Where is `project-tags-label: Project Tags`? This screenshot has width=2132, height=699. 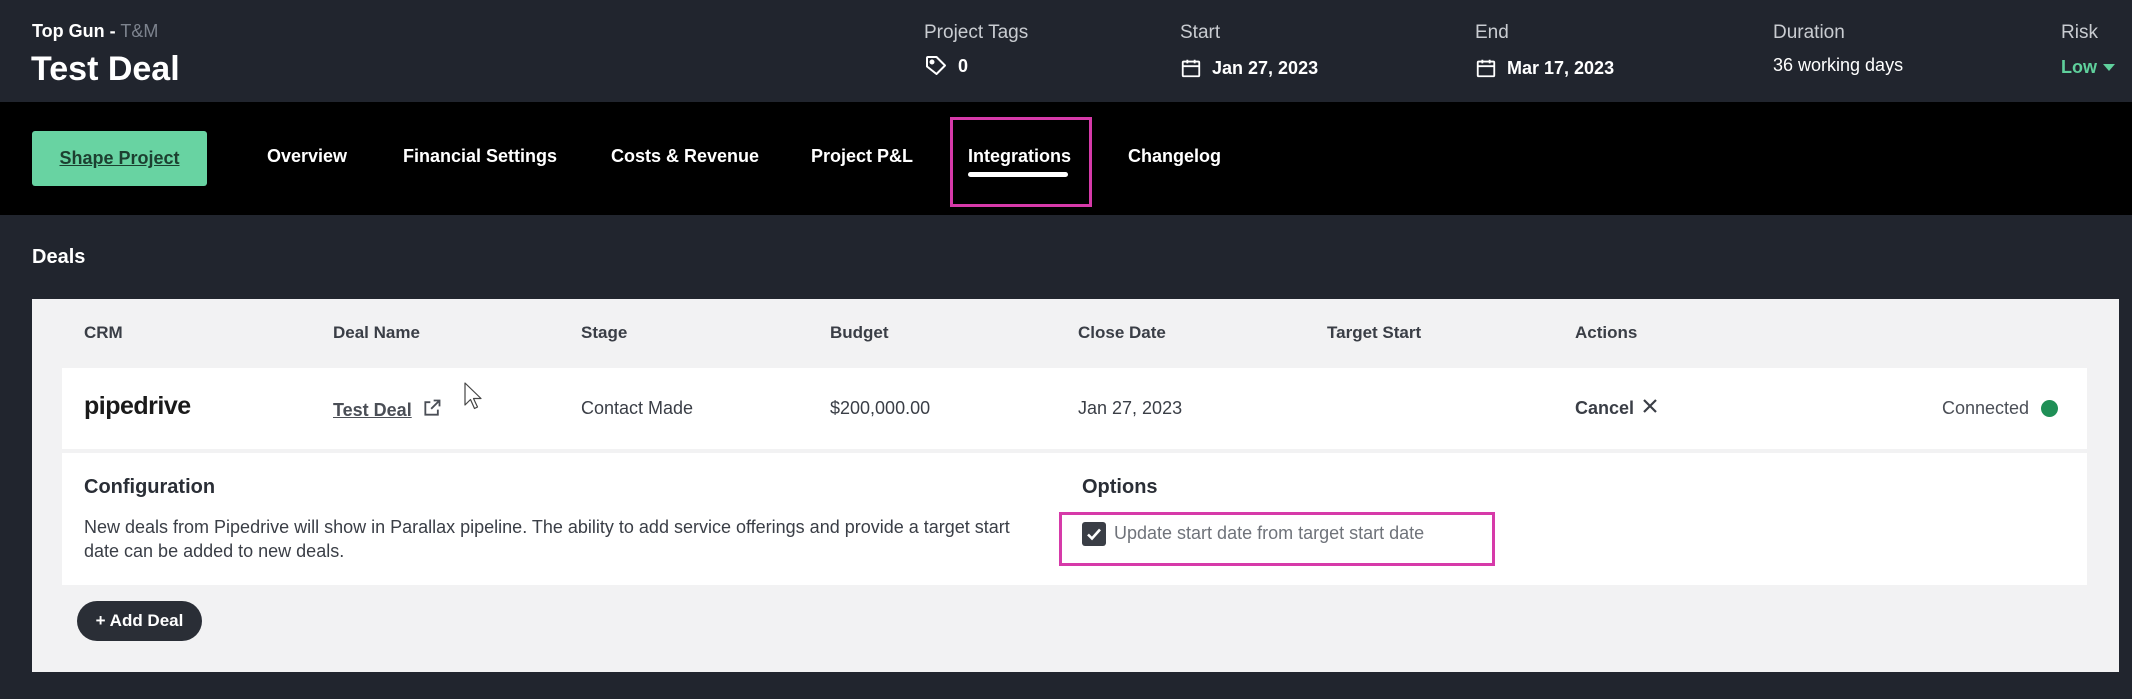 project-tags-label: Project Tags is located at coordinates (976, 32).